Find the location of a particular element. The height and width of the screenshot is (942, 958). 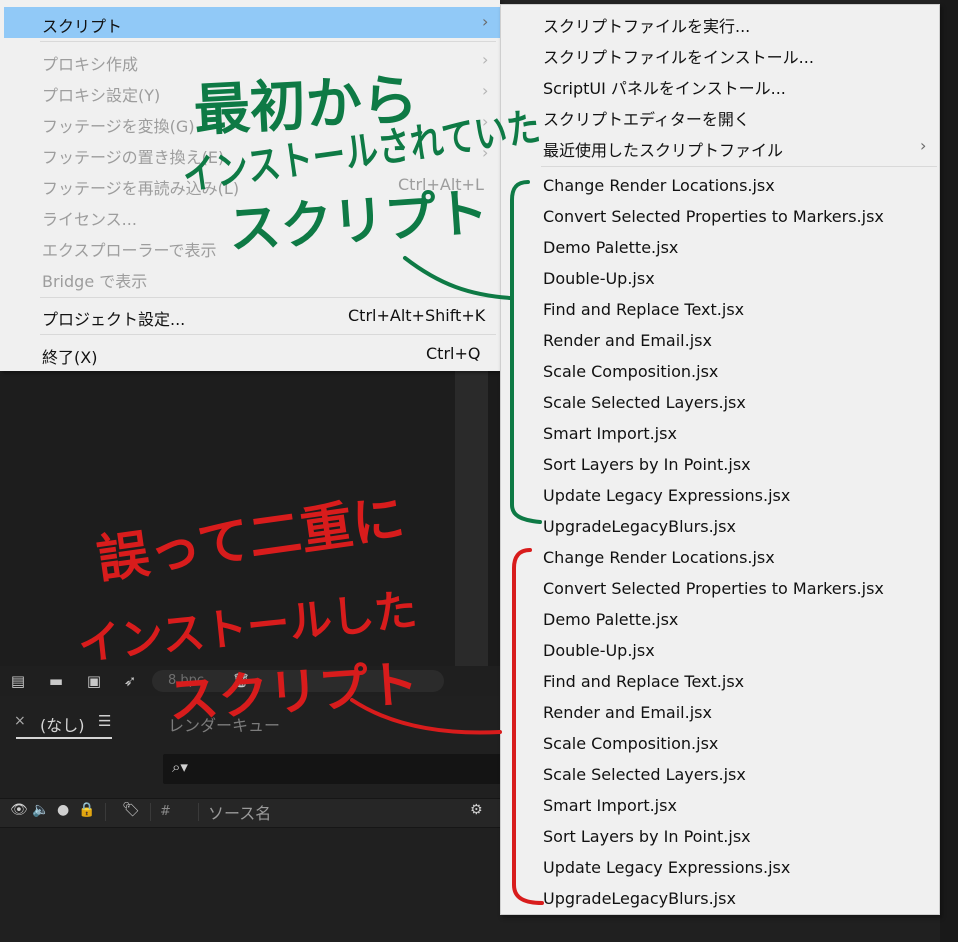

lock-icon: 🔒 is located at coordinates (86, 810).